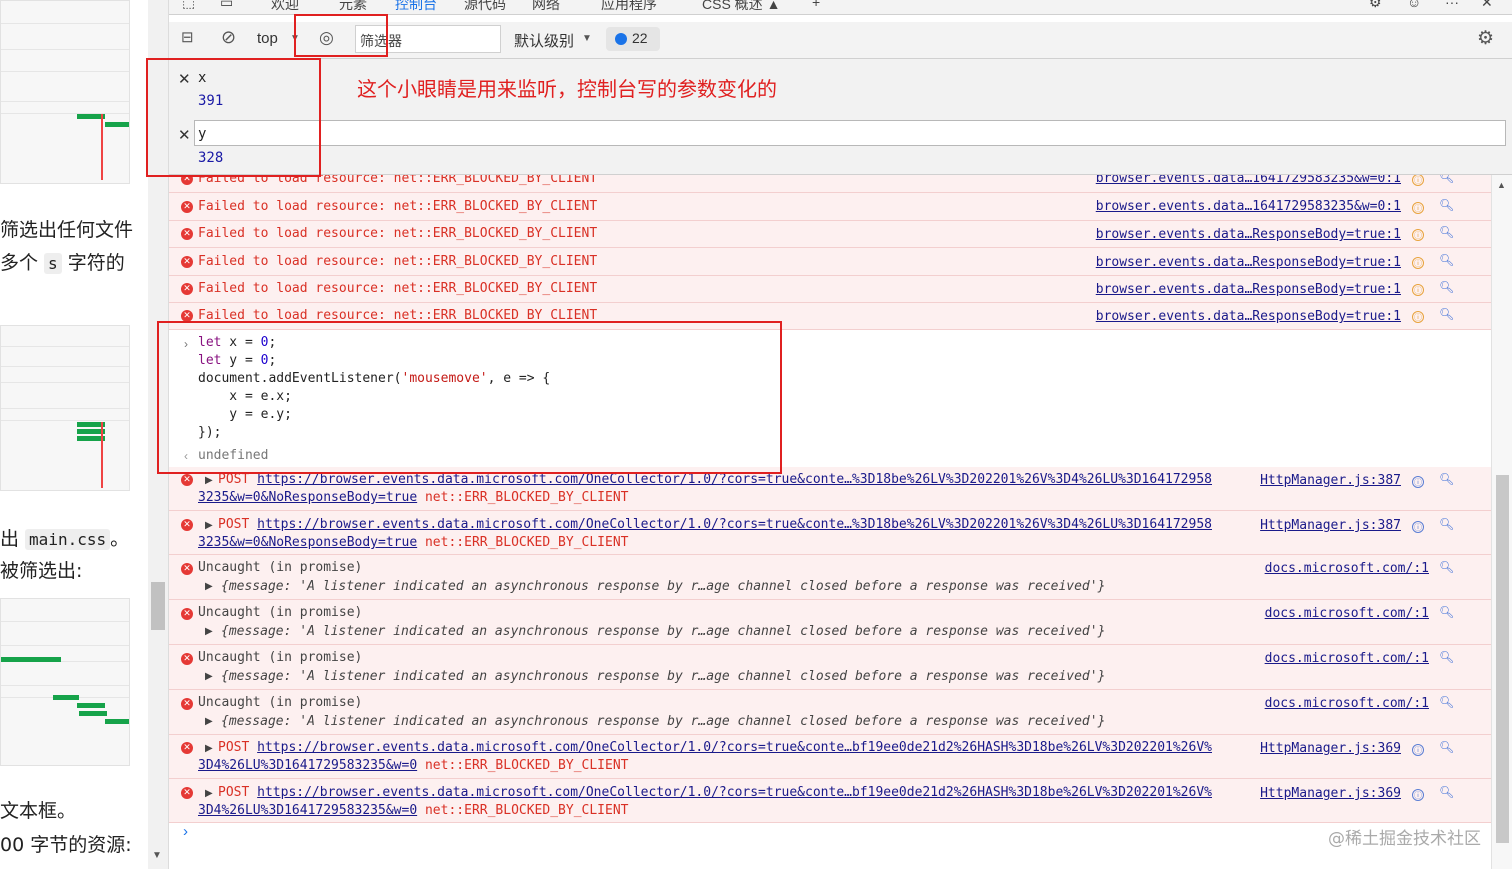  I want to click on clear-console-icon: ⊘, so click(228, 37).